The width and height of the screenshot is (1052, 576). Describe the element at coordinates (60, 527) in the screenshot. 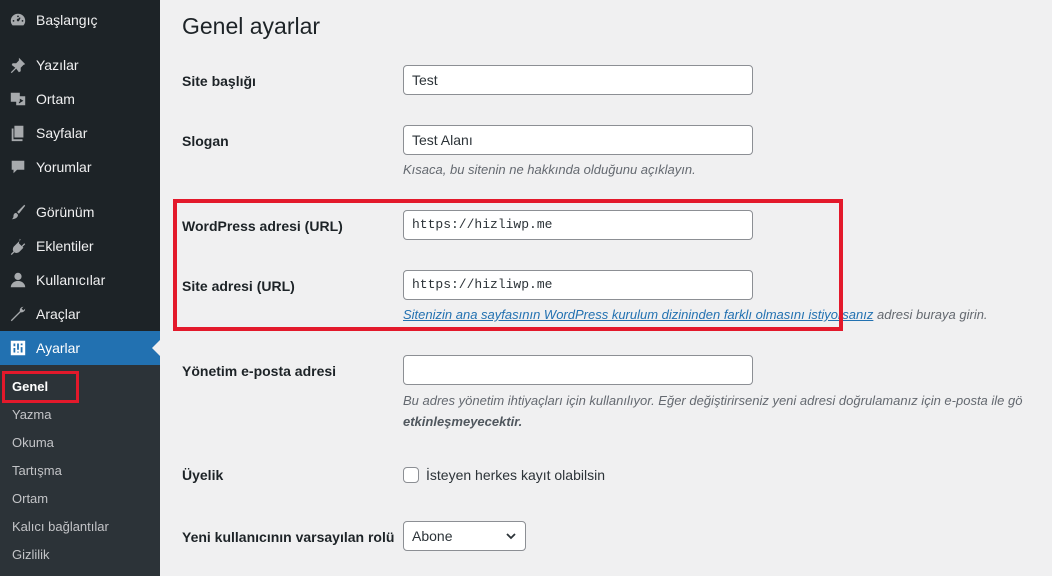

I see `submenu-item-permalinks: Kalıcı bağlantılar` at that location.